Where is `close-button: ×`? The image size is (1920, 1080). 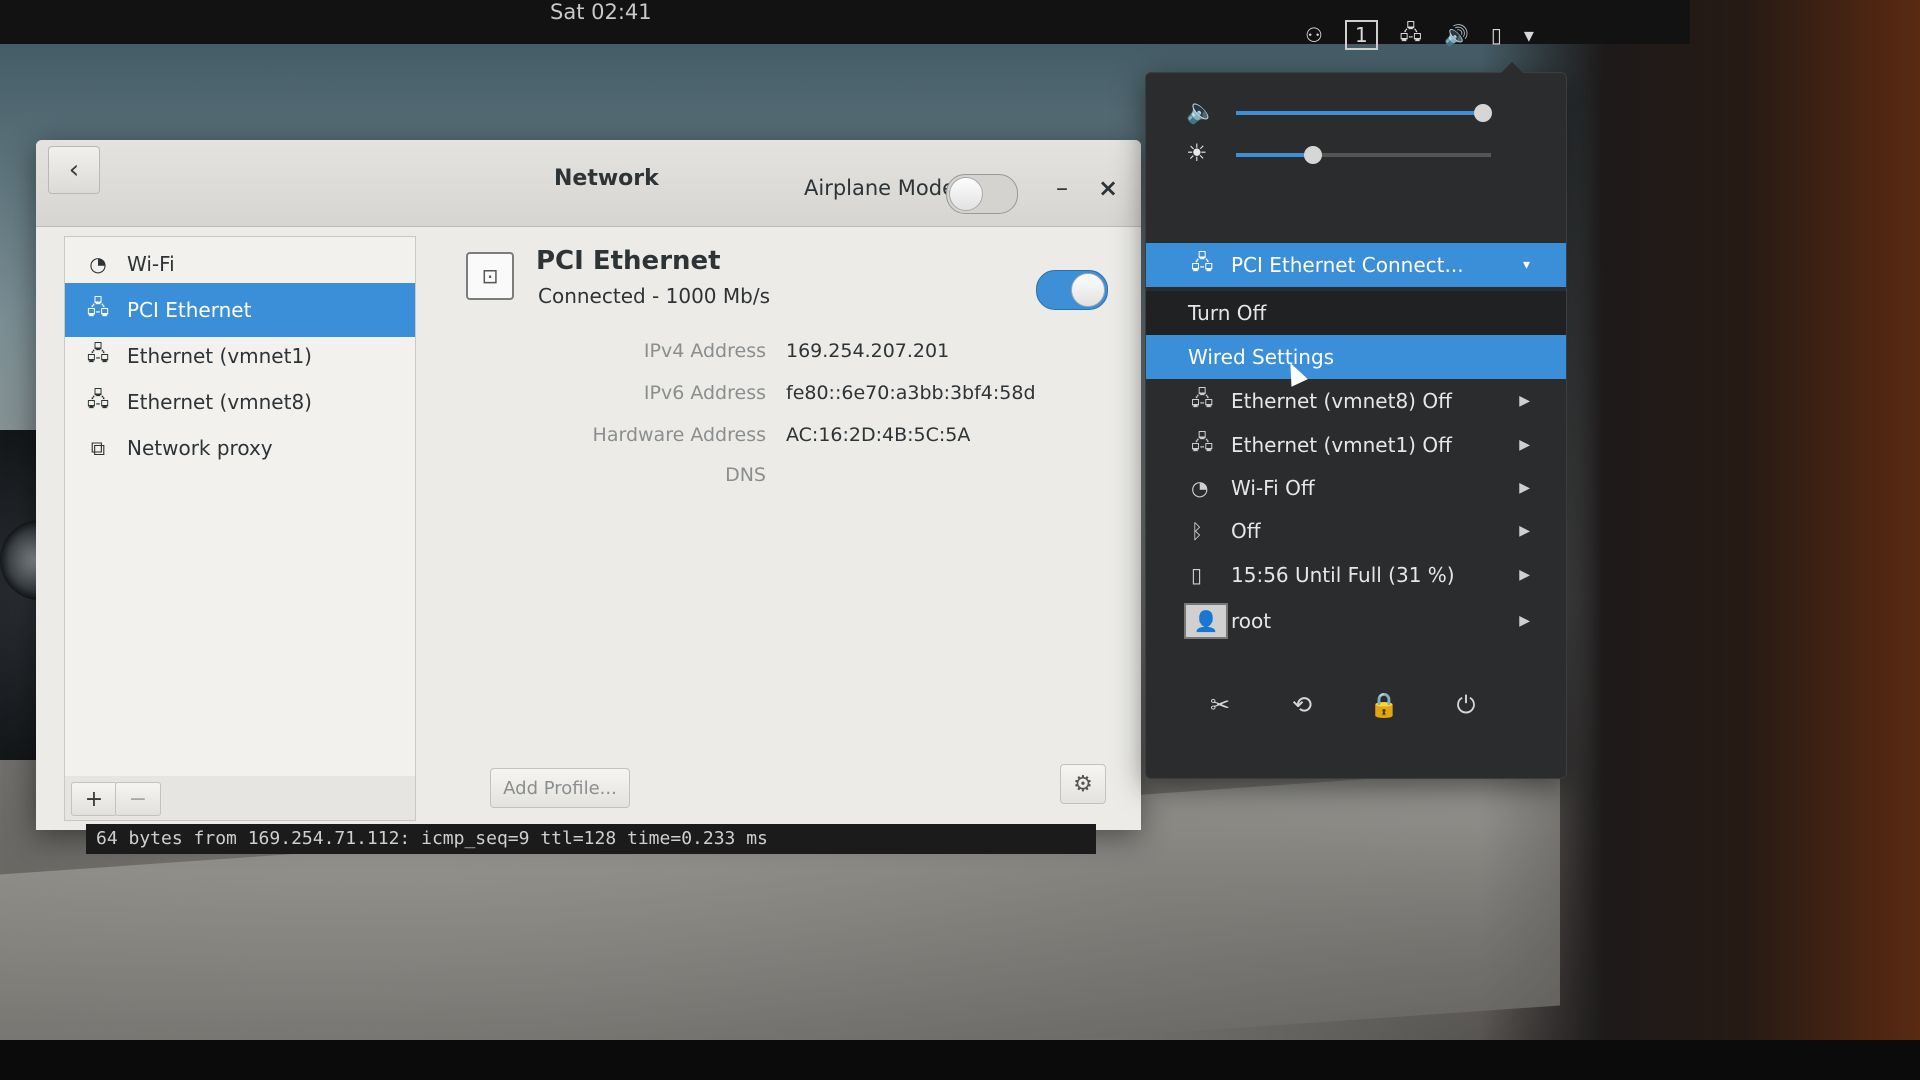 close-button: × is located at coordinates (1108, 188).